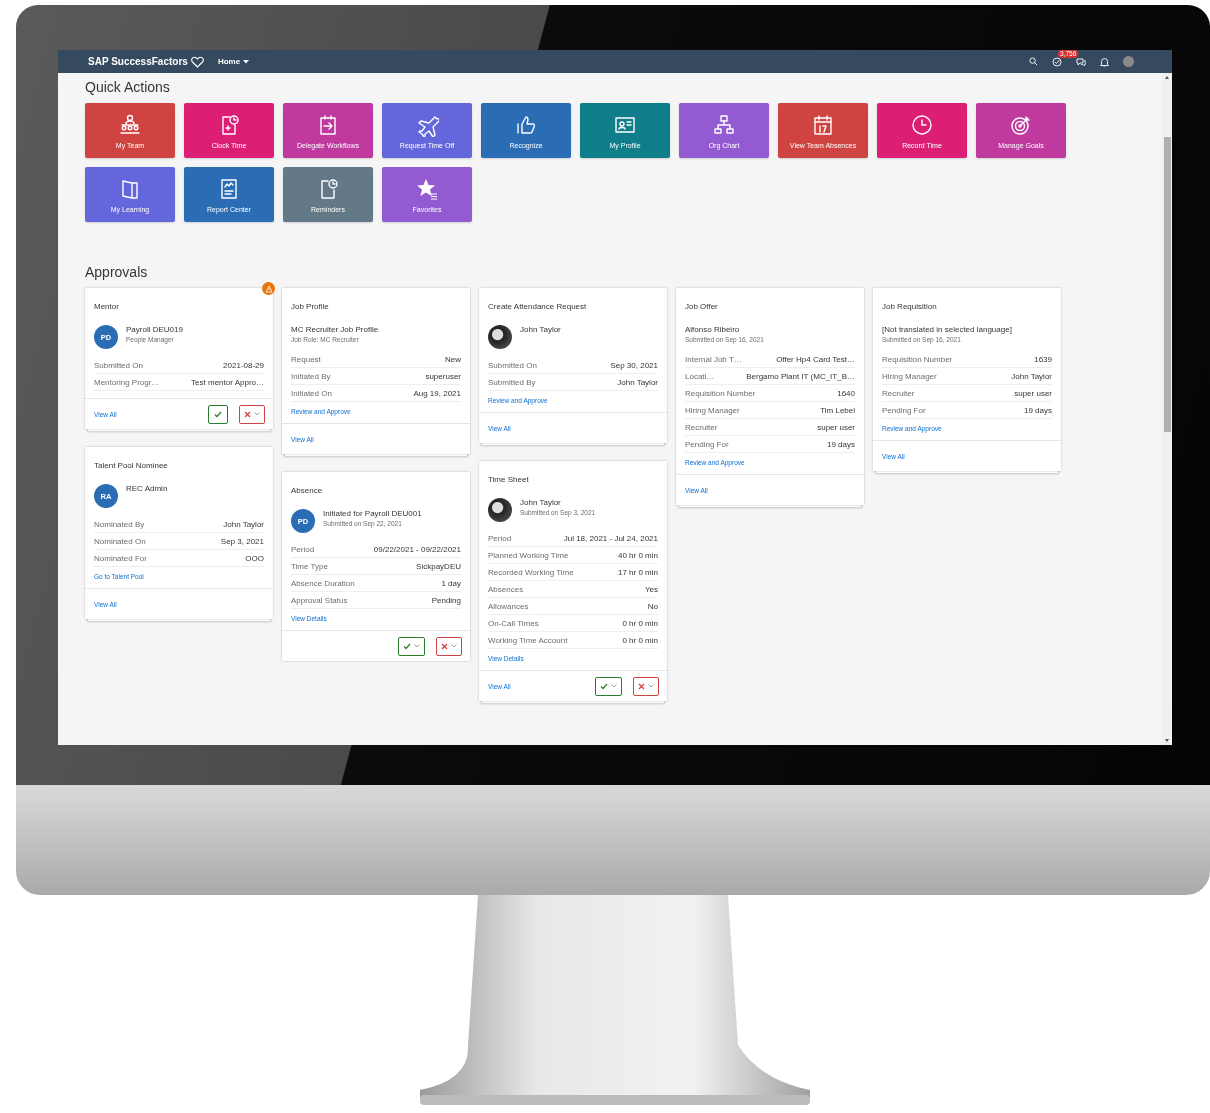  What do you see at coordinates (120, 541) in the screenshot?
I see `field-label: Nominated On` at bounding box center [120, 541].